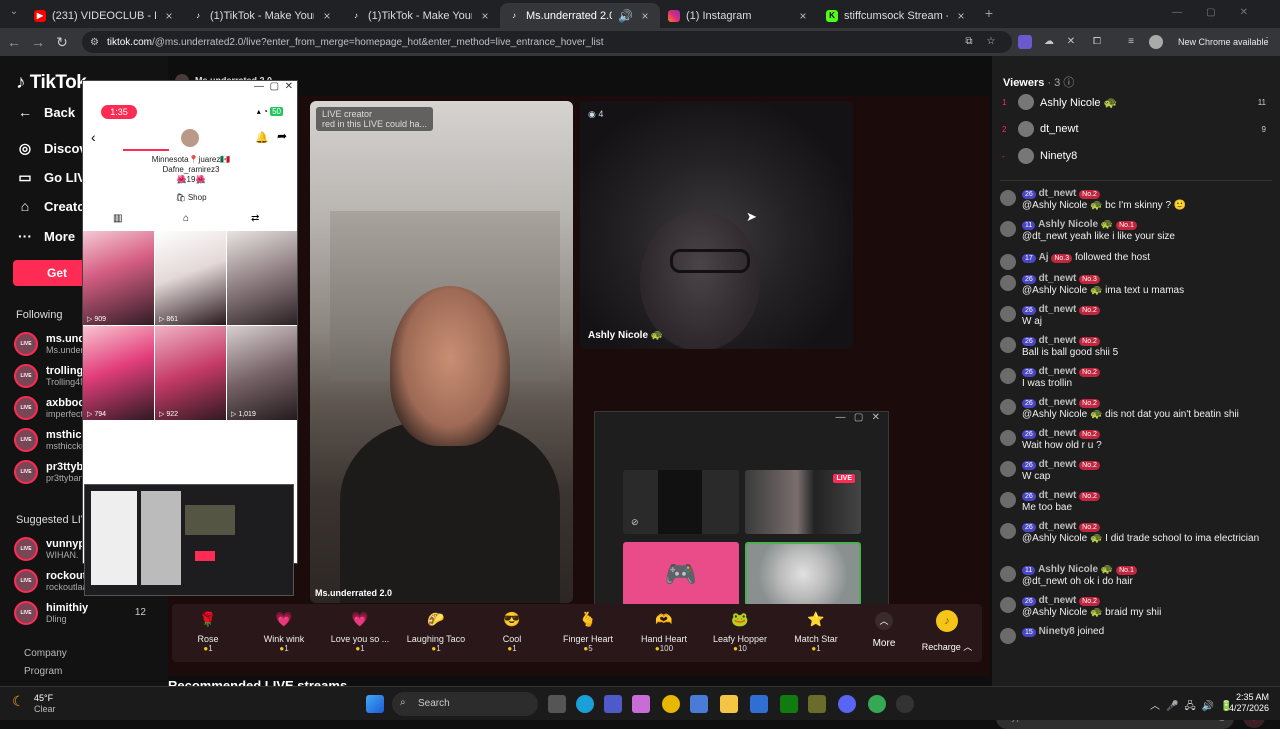 This screenshot has width=1280, height=729. Describe the element at coordinates (1267, 42) in the screenshot. I see `kebab-menu-icon: ⋮` at that location.